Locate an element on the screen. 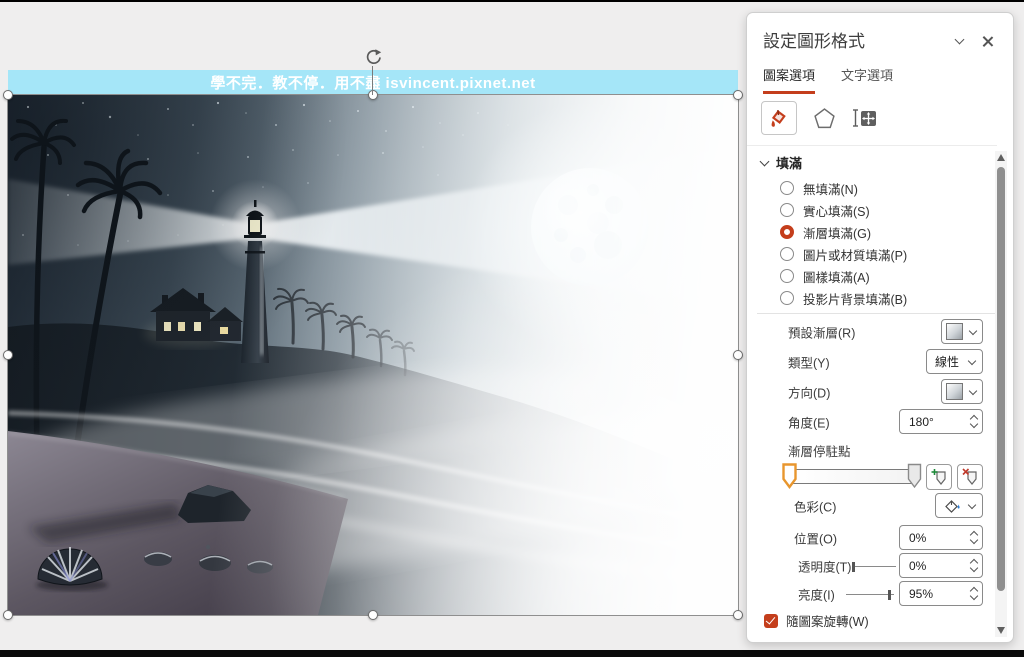  tab-text-options: 文字選項 is located at coordinates (867, 79).